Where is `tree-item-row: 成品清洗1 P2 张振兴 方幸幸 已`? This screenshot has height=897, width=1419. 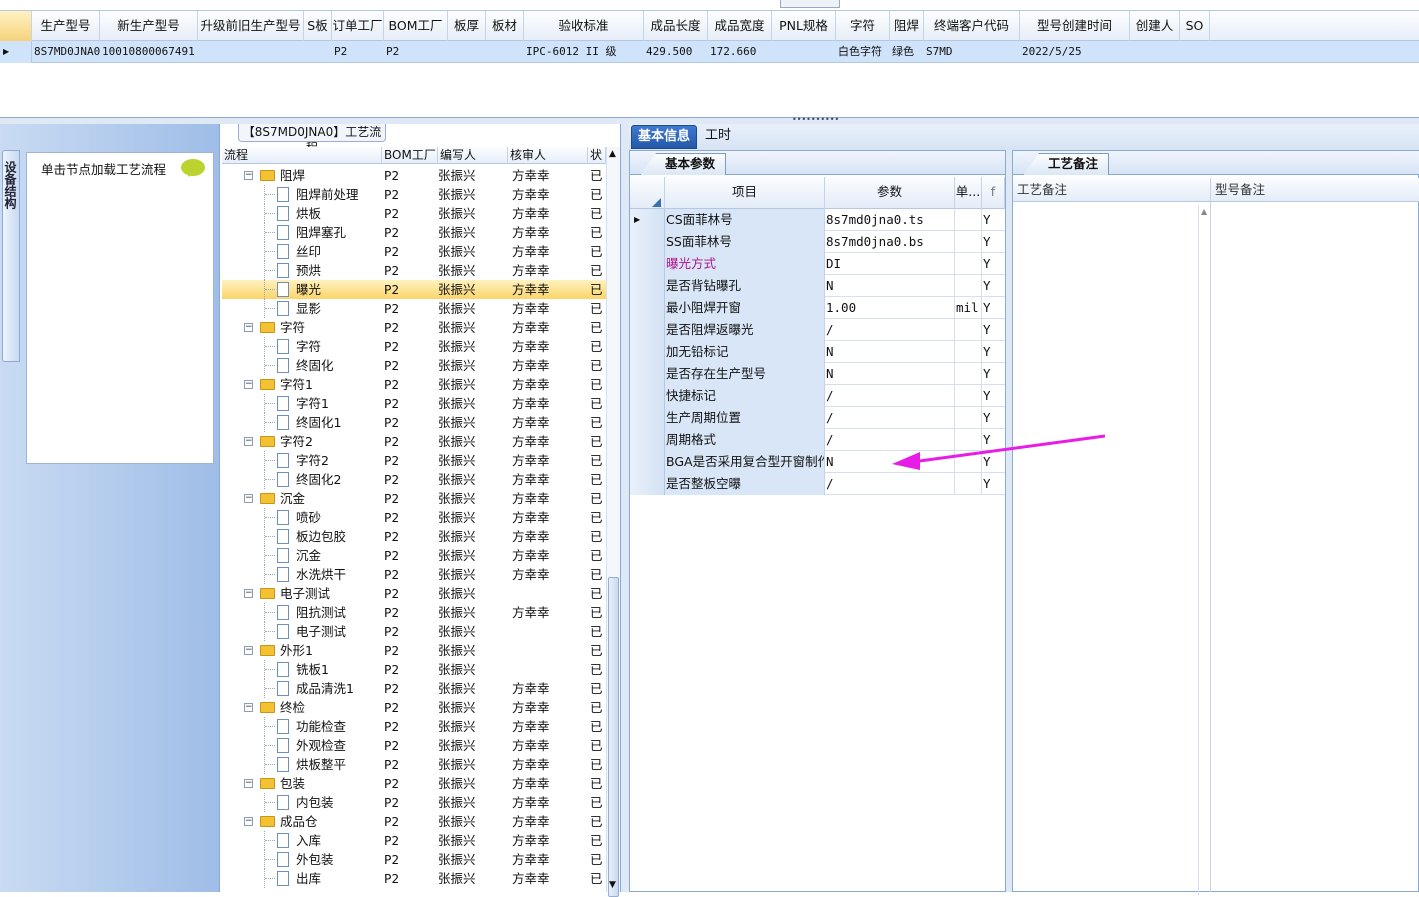 tree-item-row: 成品清洗1 P2 张振兴 方幸幸 已 is located at coordinates (414, 688).